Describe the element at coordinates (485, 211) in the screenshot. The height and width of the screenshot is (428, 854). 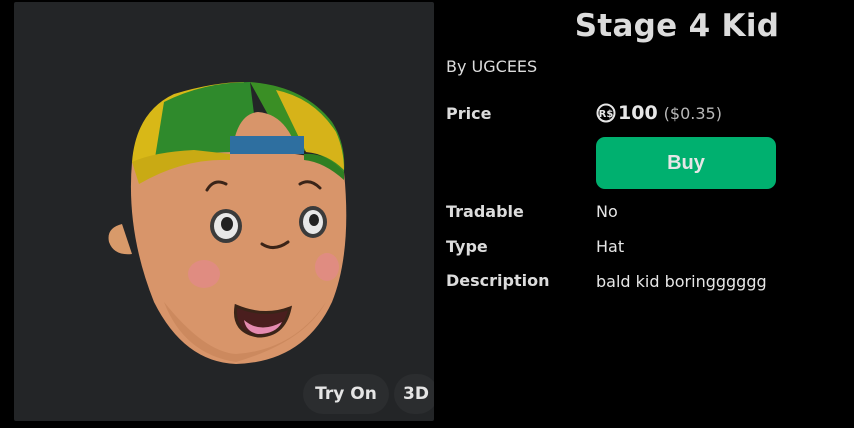
I see `tradable-label: Tradable` at that location.